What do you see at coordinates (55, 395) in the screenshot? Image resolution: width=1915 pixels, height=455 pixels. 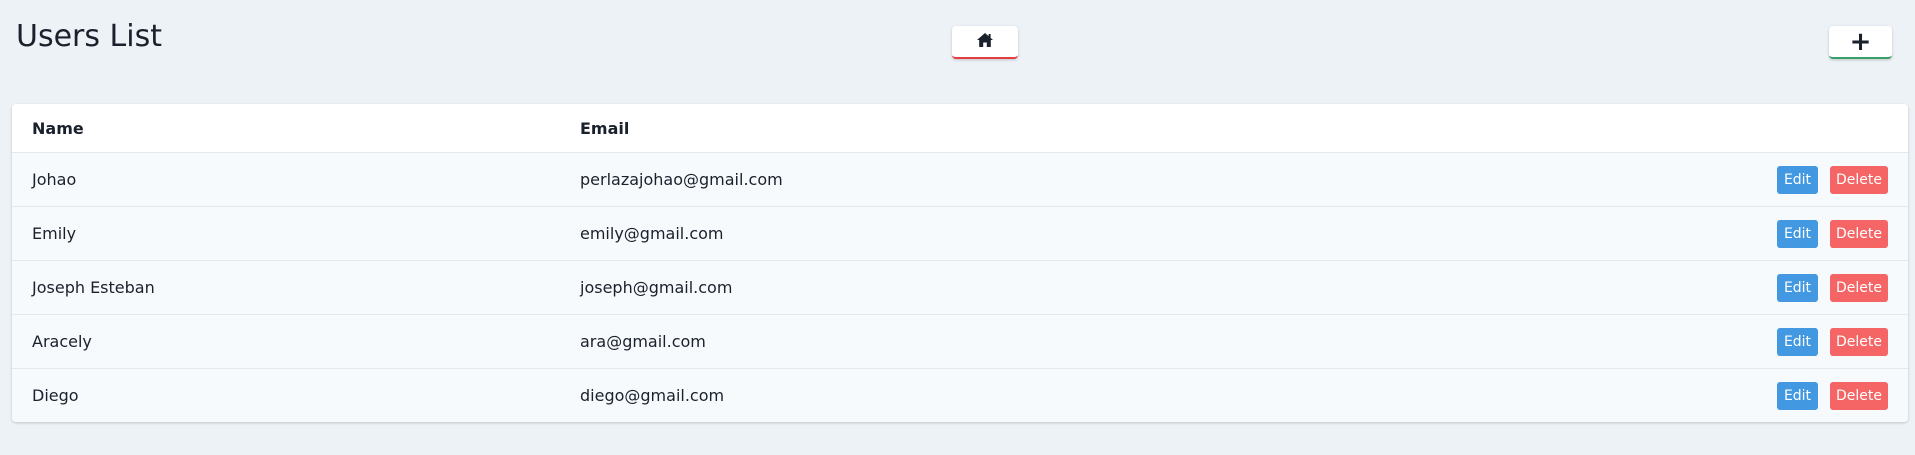 I see `user-name: Diego` at bounding box center [55, 395].